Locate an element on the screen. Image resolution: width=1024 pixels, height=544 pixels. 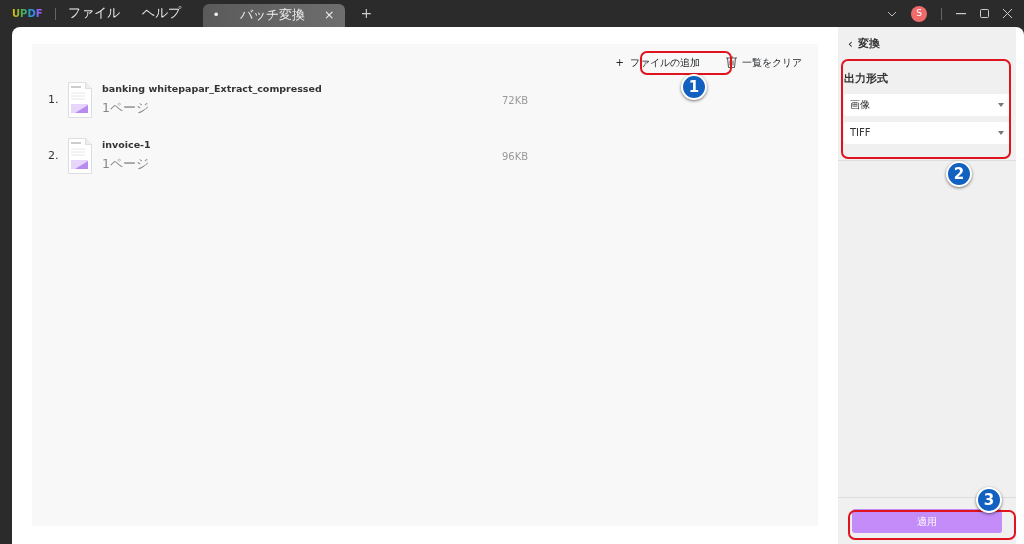
menu-item: ファイル is located at coordinates (93, 13).